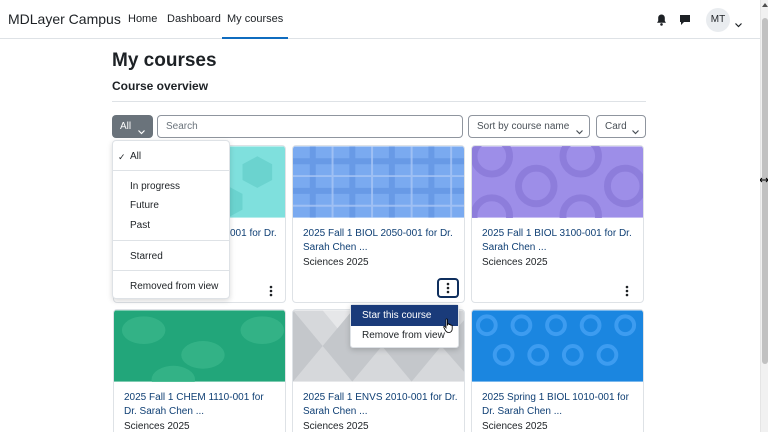  Describe the element at coordinates (379, 101) in the screenshot. I see `divider` at that location.